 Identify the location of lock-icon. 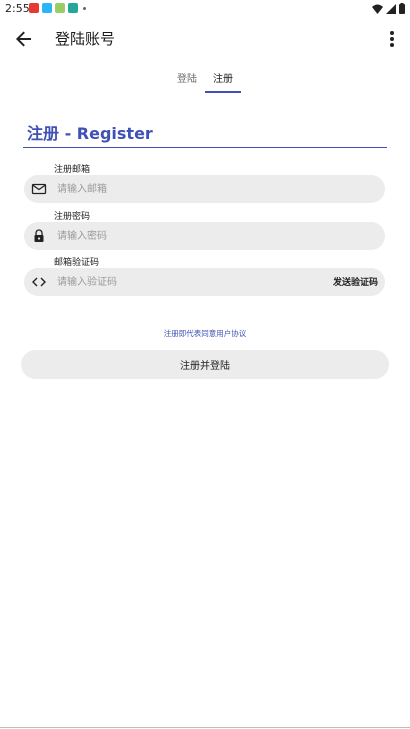
(39, 235).